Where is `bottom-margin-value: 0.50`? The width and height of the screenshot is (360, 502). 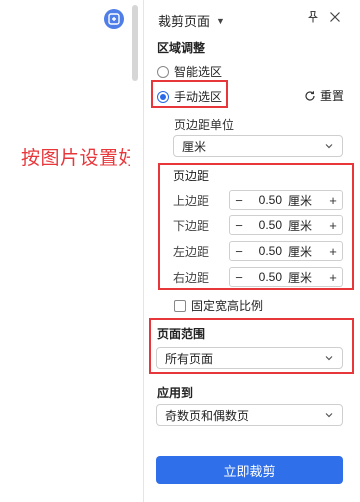 bottom-margin-value: 0.50 is located at coordinates (267, 225).